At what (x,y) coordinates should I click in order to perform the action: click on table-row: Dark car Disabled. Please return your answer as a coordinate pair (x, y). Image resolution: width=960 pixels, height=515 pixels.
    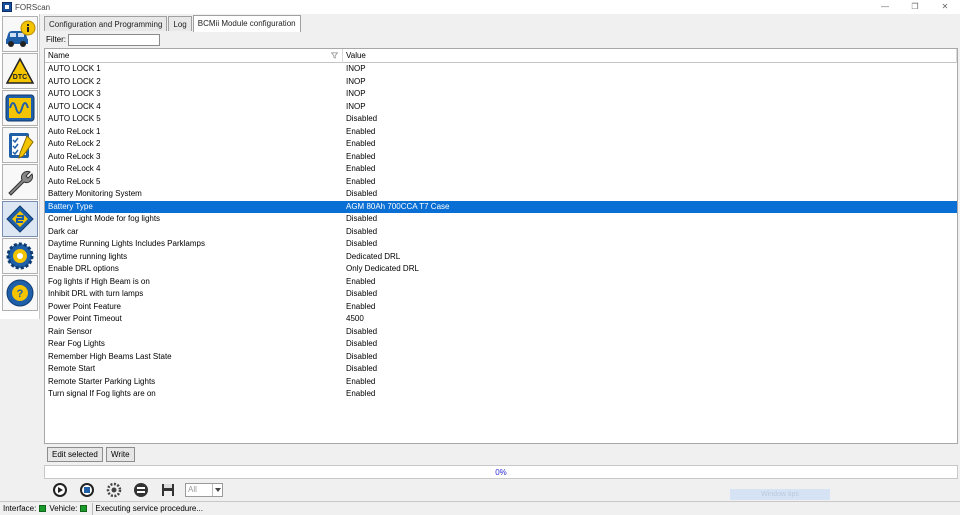
    Looking at the image, I should click on (501, 232).